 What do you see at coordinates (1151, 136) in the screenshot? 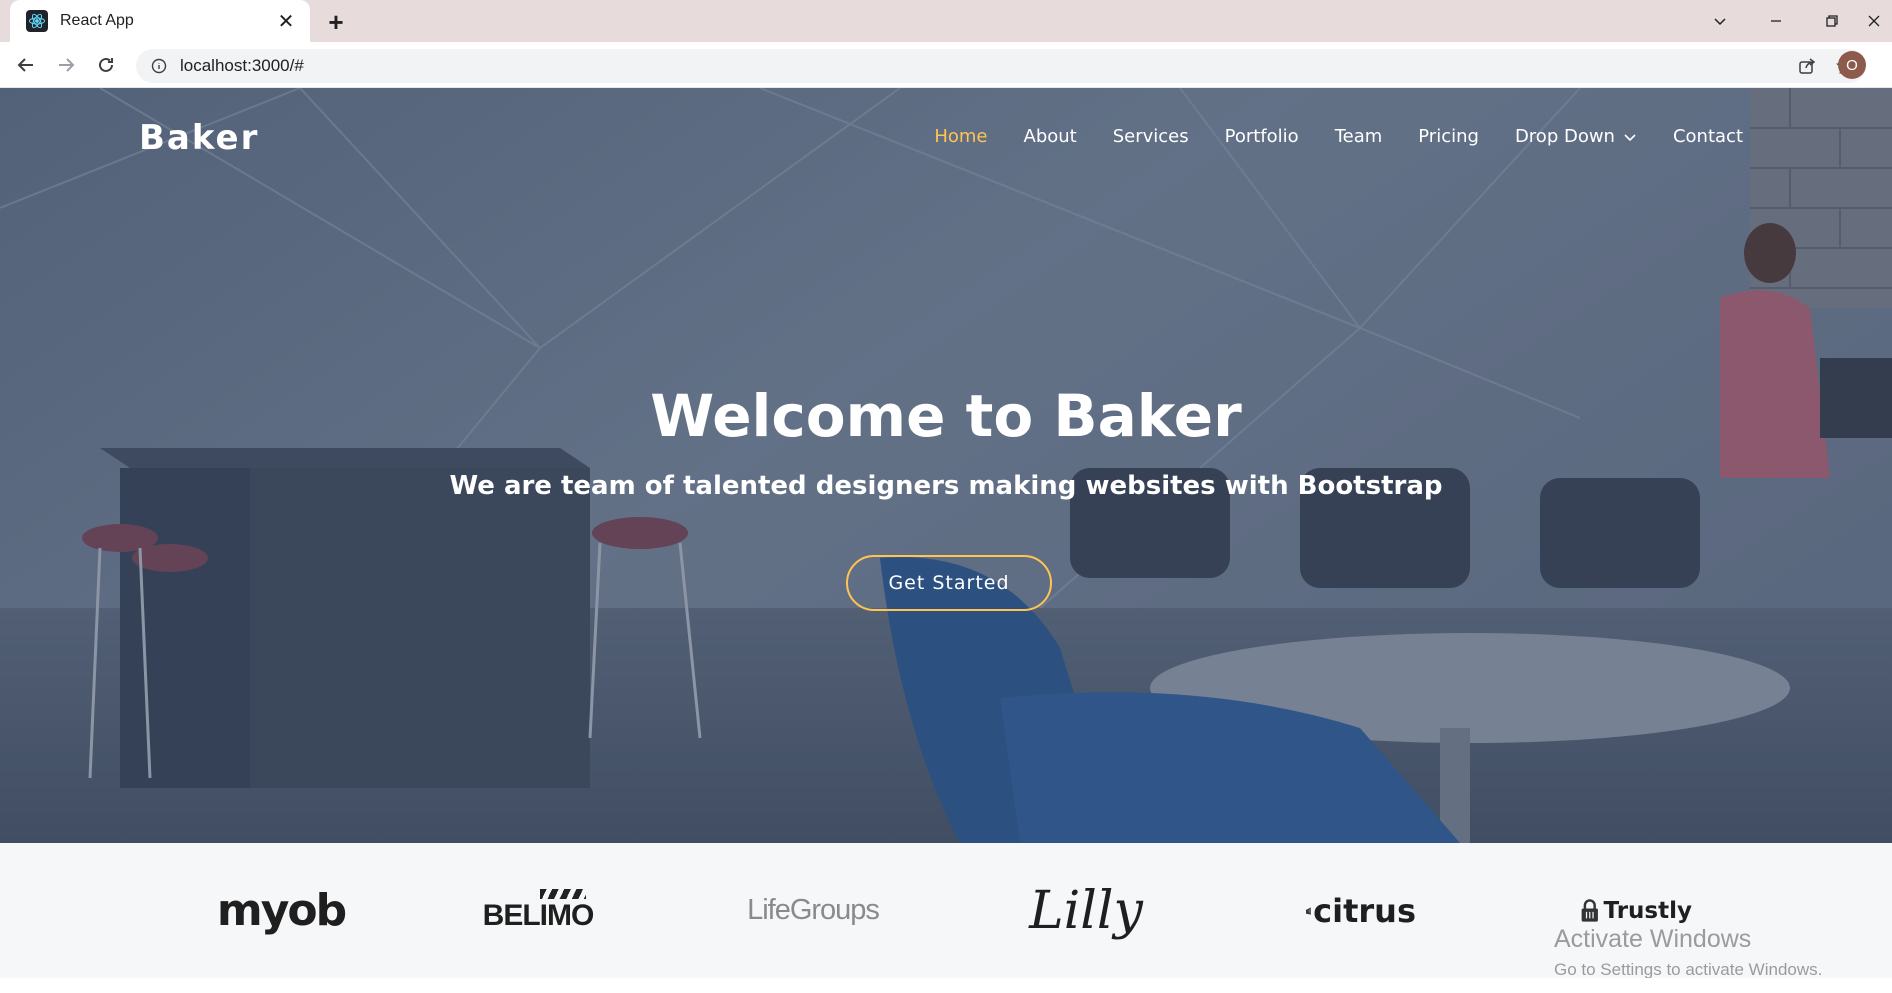
I see `nav-services: Services` at bounding box center [1151, 136].